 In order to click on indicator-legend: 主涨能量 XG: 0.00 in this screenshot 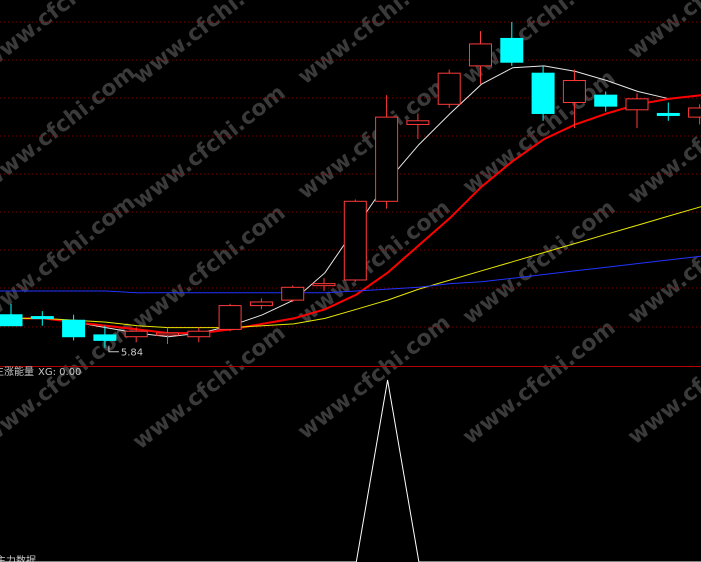, I will do `click(40, 371)`.